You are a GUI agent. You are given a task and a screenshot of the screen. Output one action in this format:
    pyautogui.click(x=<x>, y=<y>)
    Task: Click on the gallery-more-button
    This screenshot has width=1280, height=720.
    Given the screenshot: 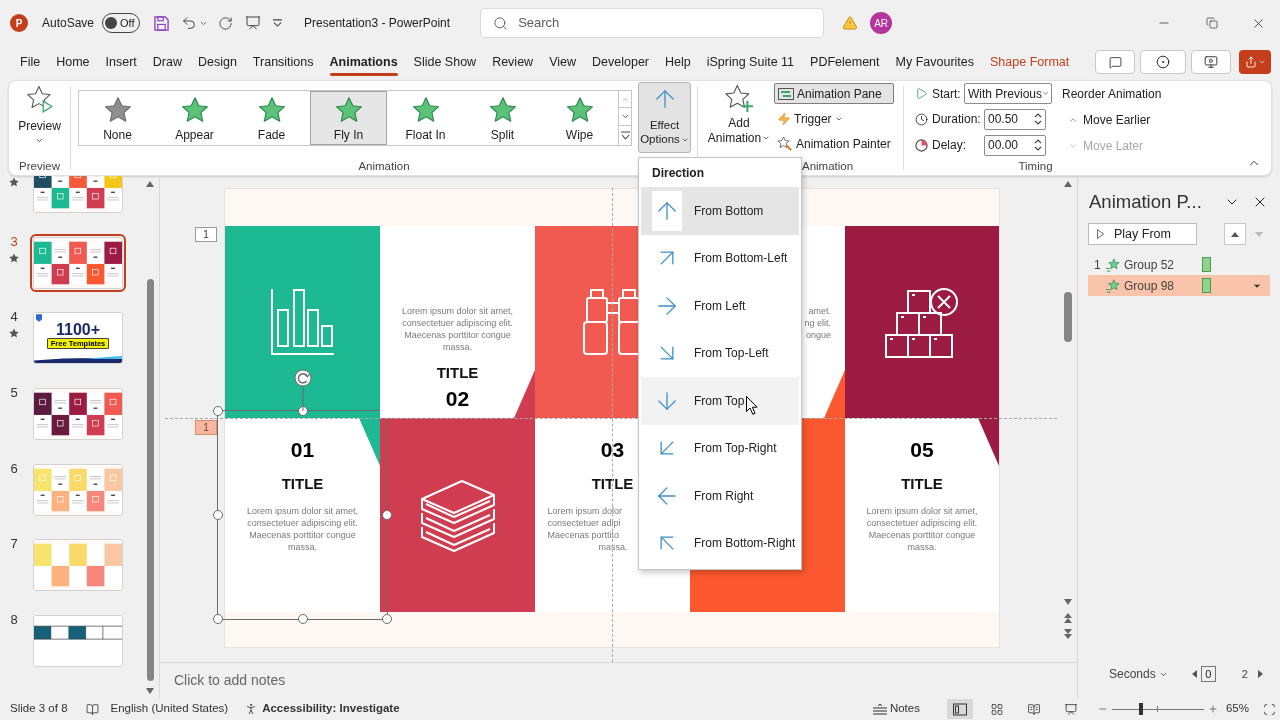 What is the action you would take?
    pyautogui.click(x=625, y=136)
    